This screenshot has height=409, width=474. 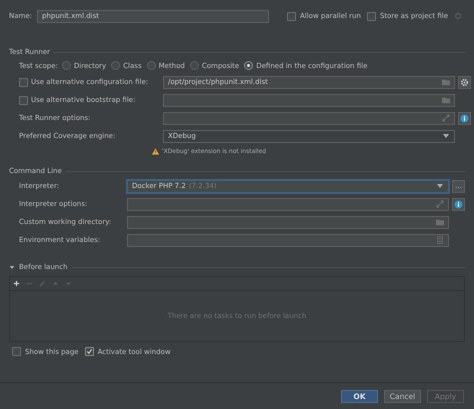 What do you see at coordinates (42, 283) in the screenshot?
I see `edit-icon` at bounding box center [42, 283].